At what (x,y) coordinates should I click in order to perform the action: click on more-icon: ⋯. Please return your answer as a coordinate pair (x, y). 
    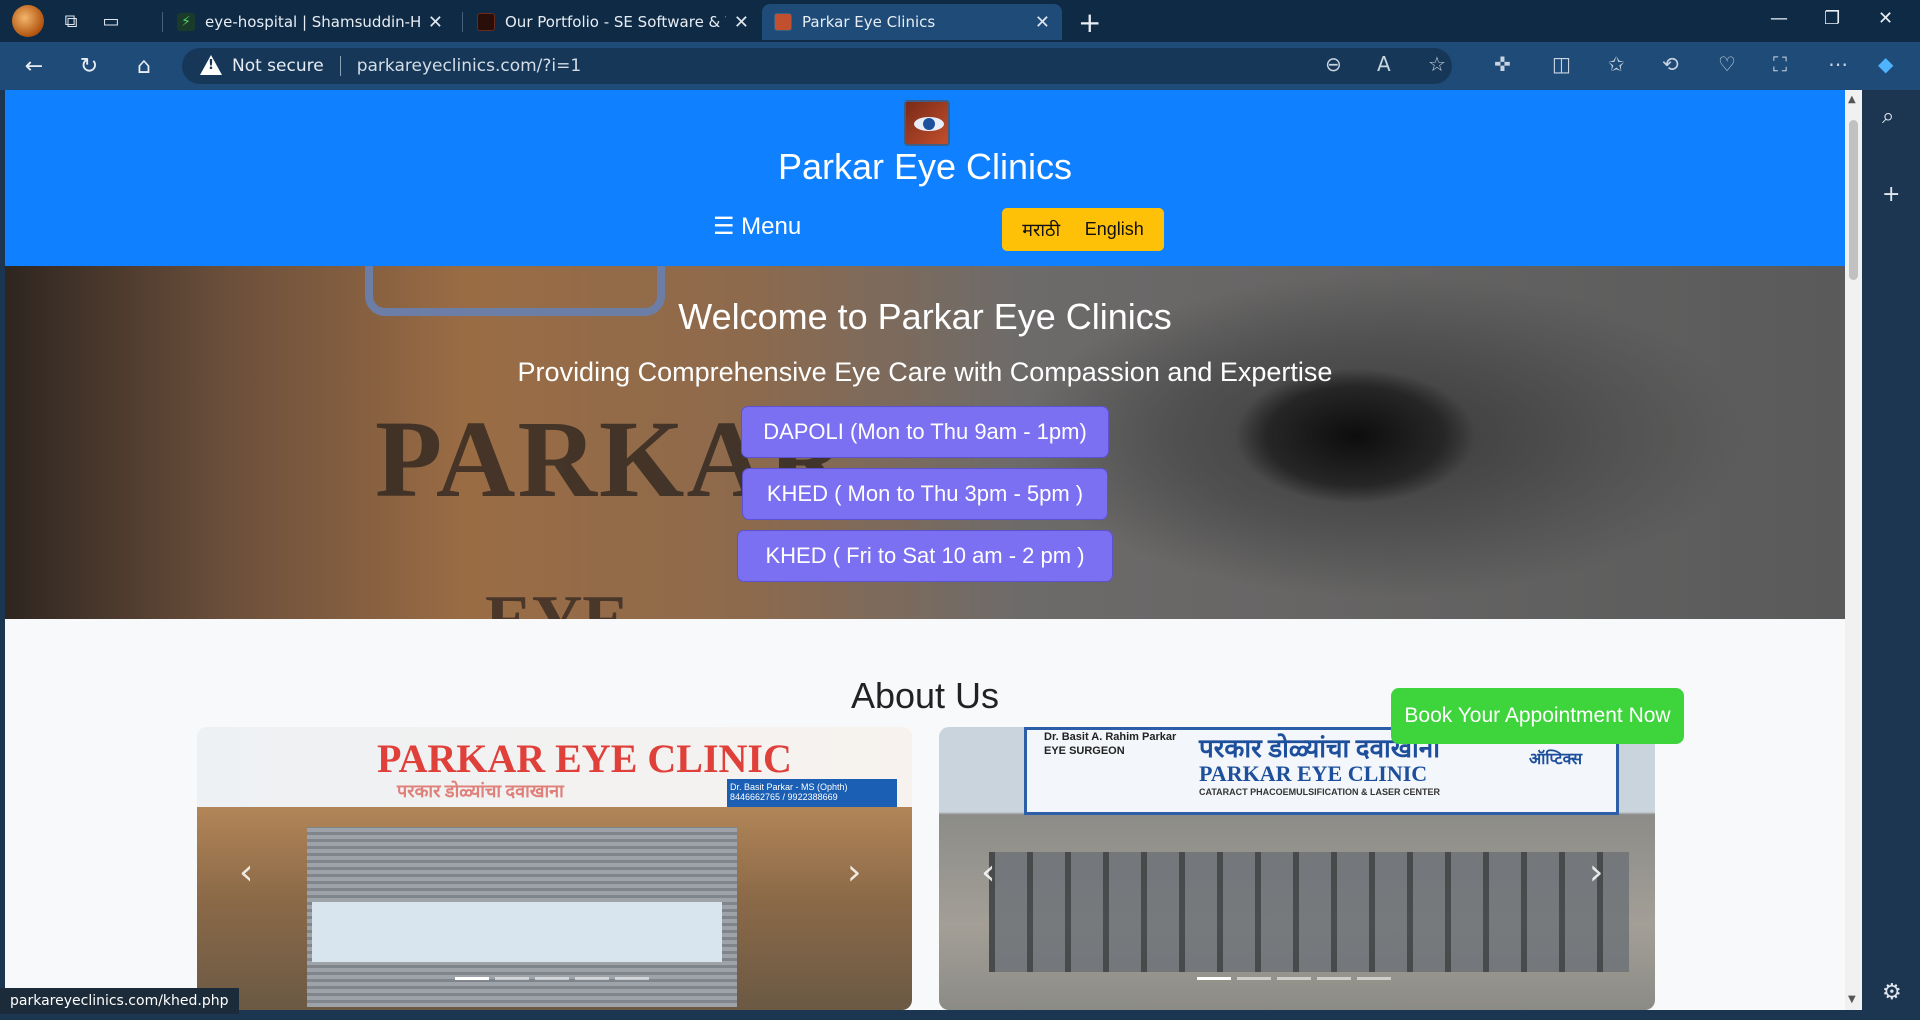
    Looking at the image, I should click on (1838, 64).